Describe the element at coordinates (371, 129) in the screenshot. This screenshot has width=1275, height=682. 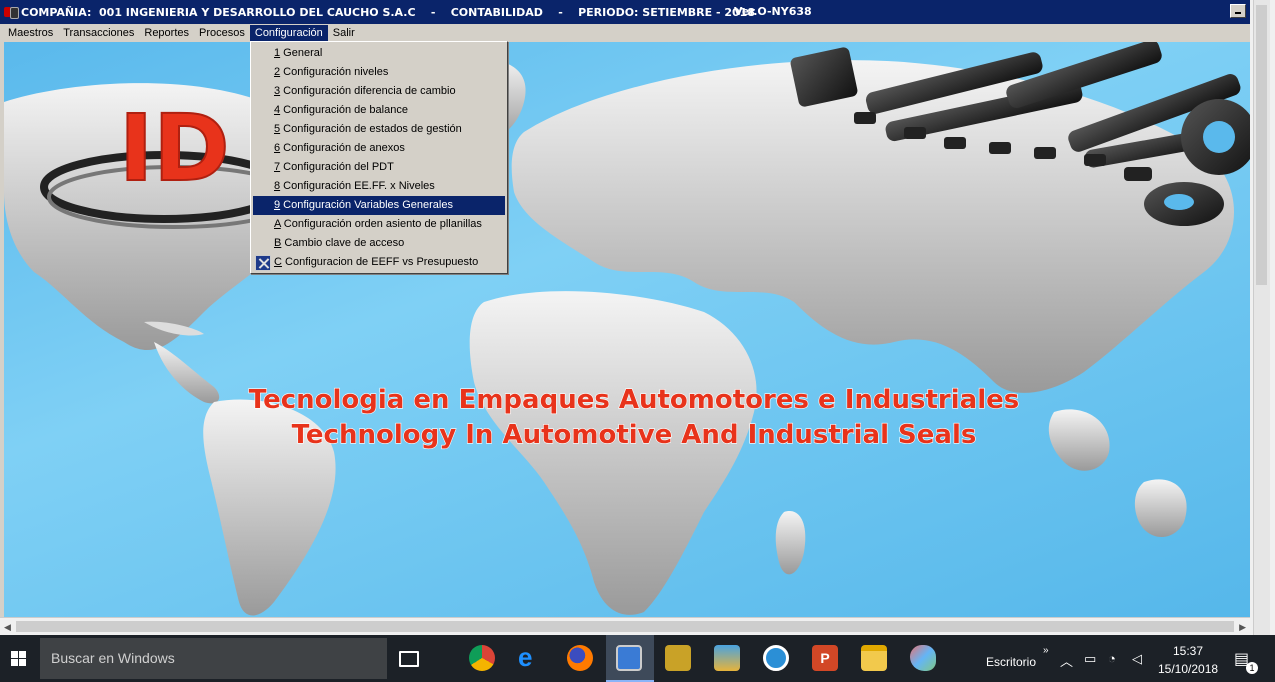
I see `menu-item-label: Configuración de estados de gestión` at that location.